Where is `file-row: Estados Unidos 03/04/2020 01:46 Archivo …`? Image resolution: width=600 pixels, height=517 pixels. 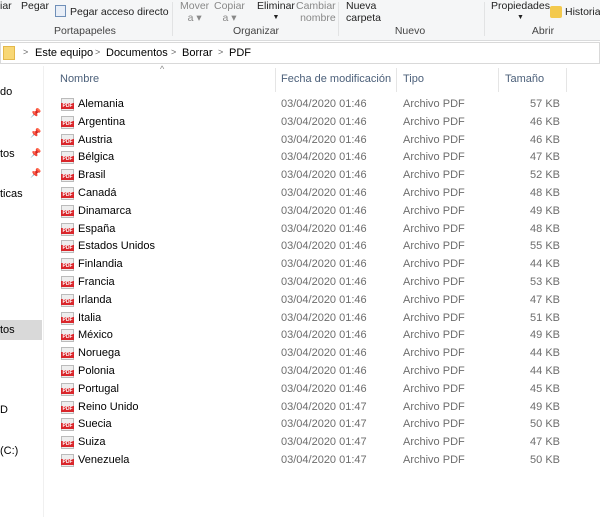 file-row: Estados Unidos 03/04/2020 01:46 Archivo … is located at coordinates (311, 246).